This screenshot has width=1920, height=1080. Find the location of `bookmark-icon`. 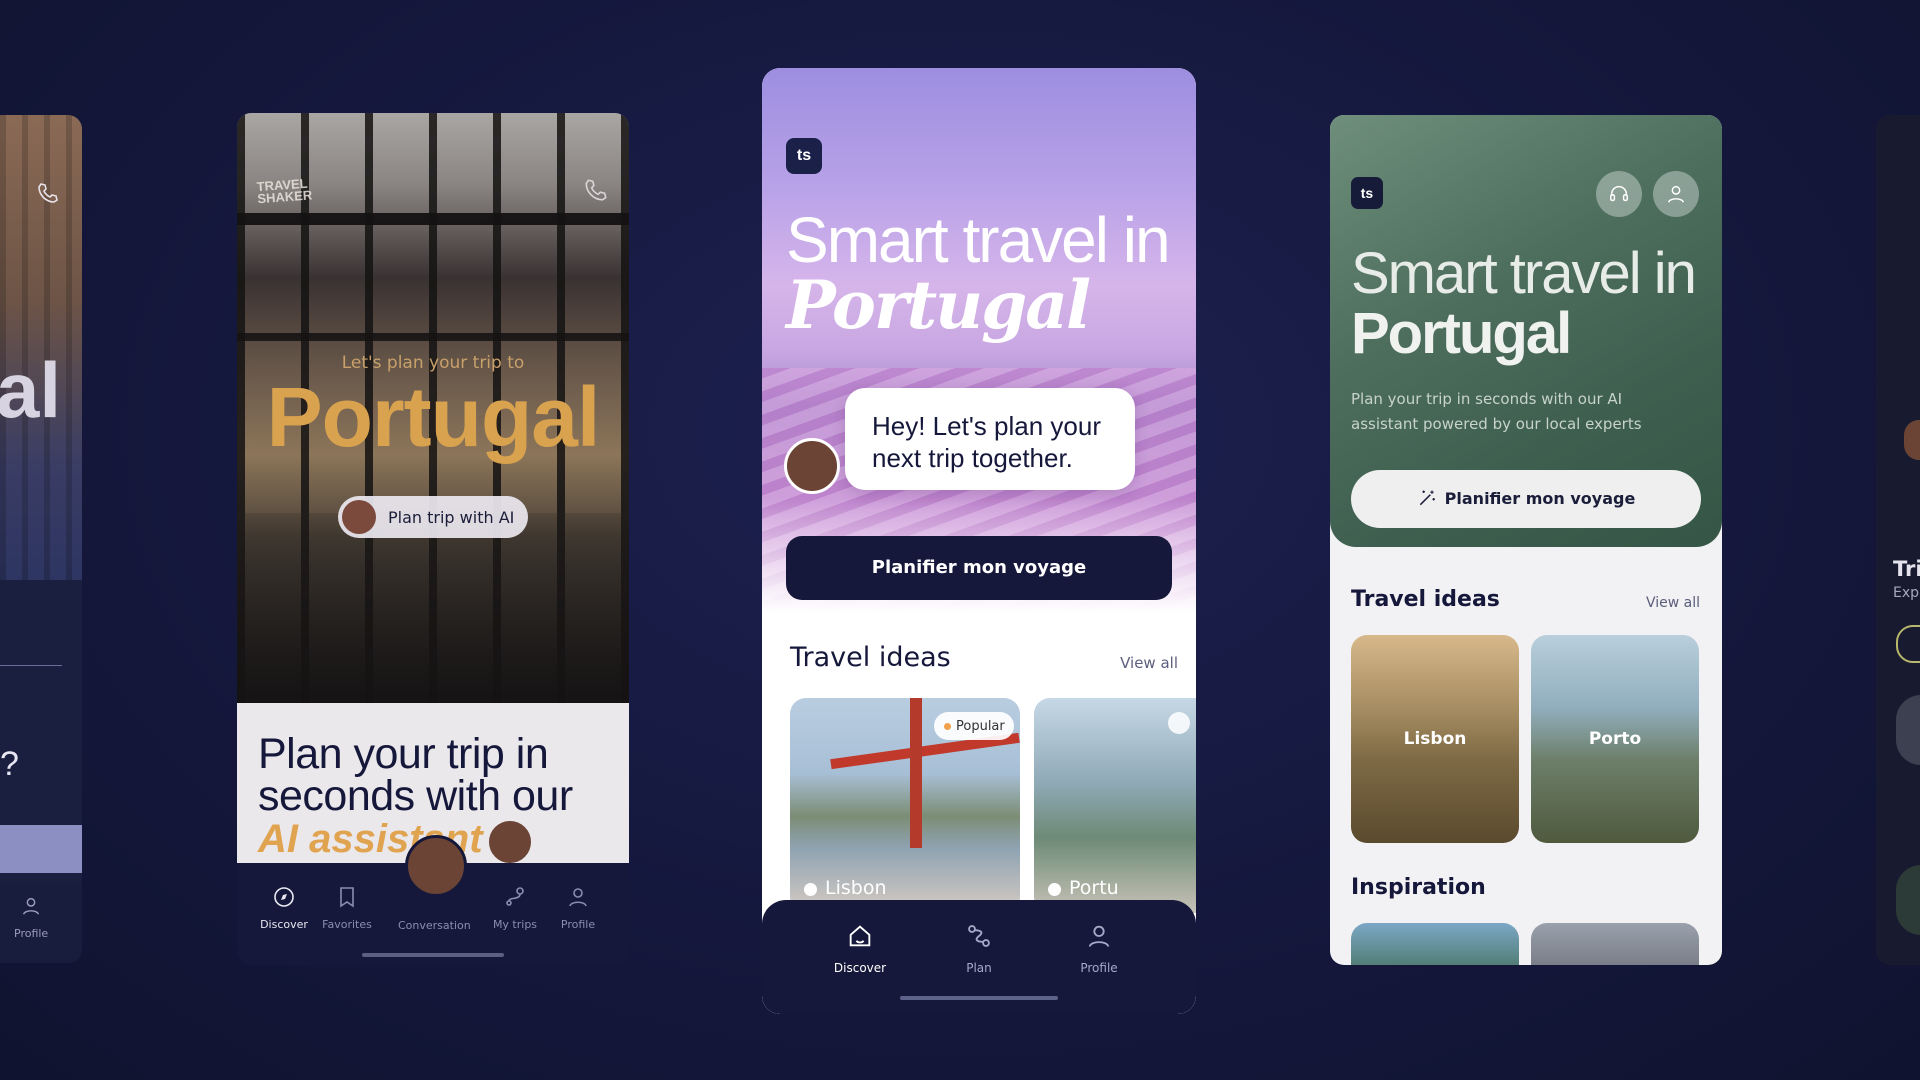

bookmark-icon is located at coordinates (347, 897).